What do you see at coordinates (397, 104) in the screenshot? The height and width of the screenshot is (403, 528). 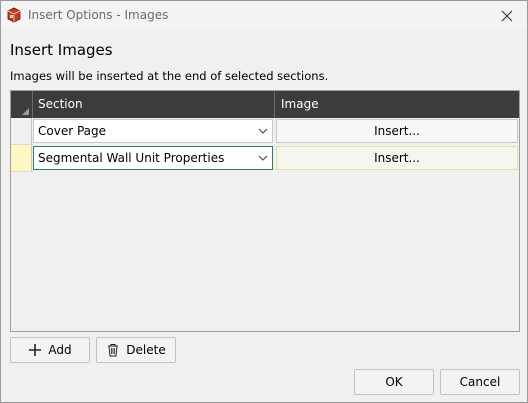 I see `column-header-image: Image` at bounding box center [397, 104].